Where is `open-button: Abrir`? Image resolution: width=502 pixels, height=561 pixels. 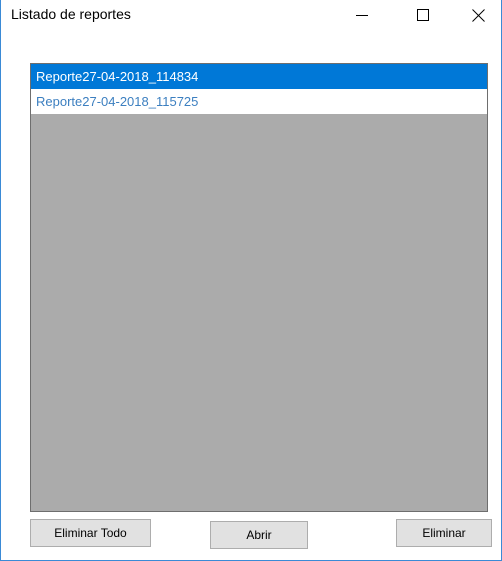
open-button: Abrir is located at coordinates (259, 535).